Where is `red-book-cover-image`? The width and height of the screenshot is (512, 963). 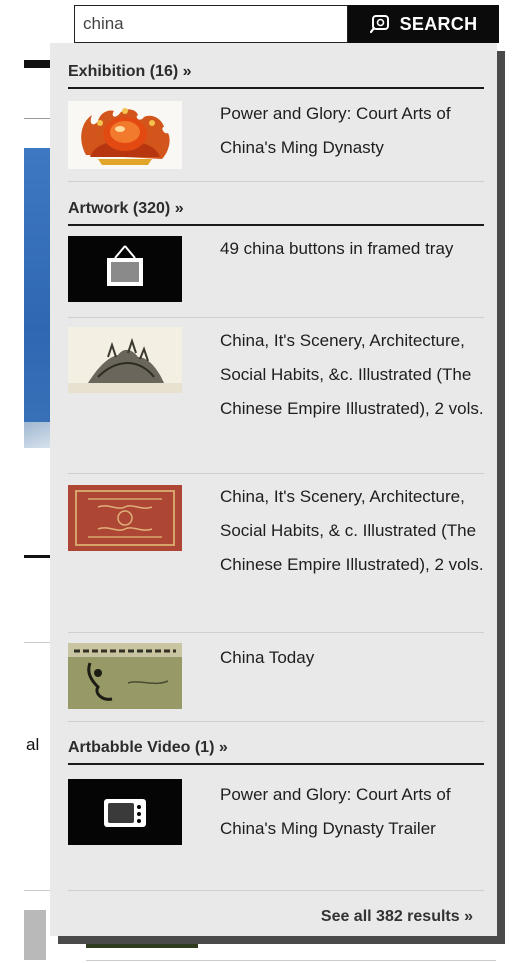 red-book-cover-image is located at coordinates (125, 518).